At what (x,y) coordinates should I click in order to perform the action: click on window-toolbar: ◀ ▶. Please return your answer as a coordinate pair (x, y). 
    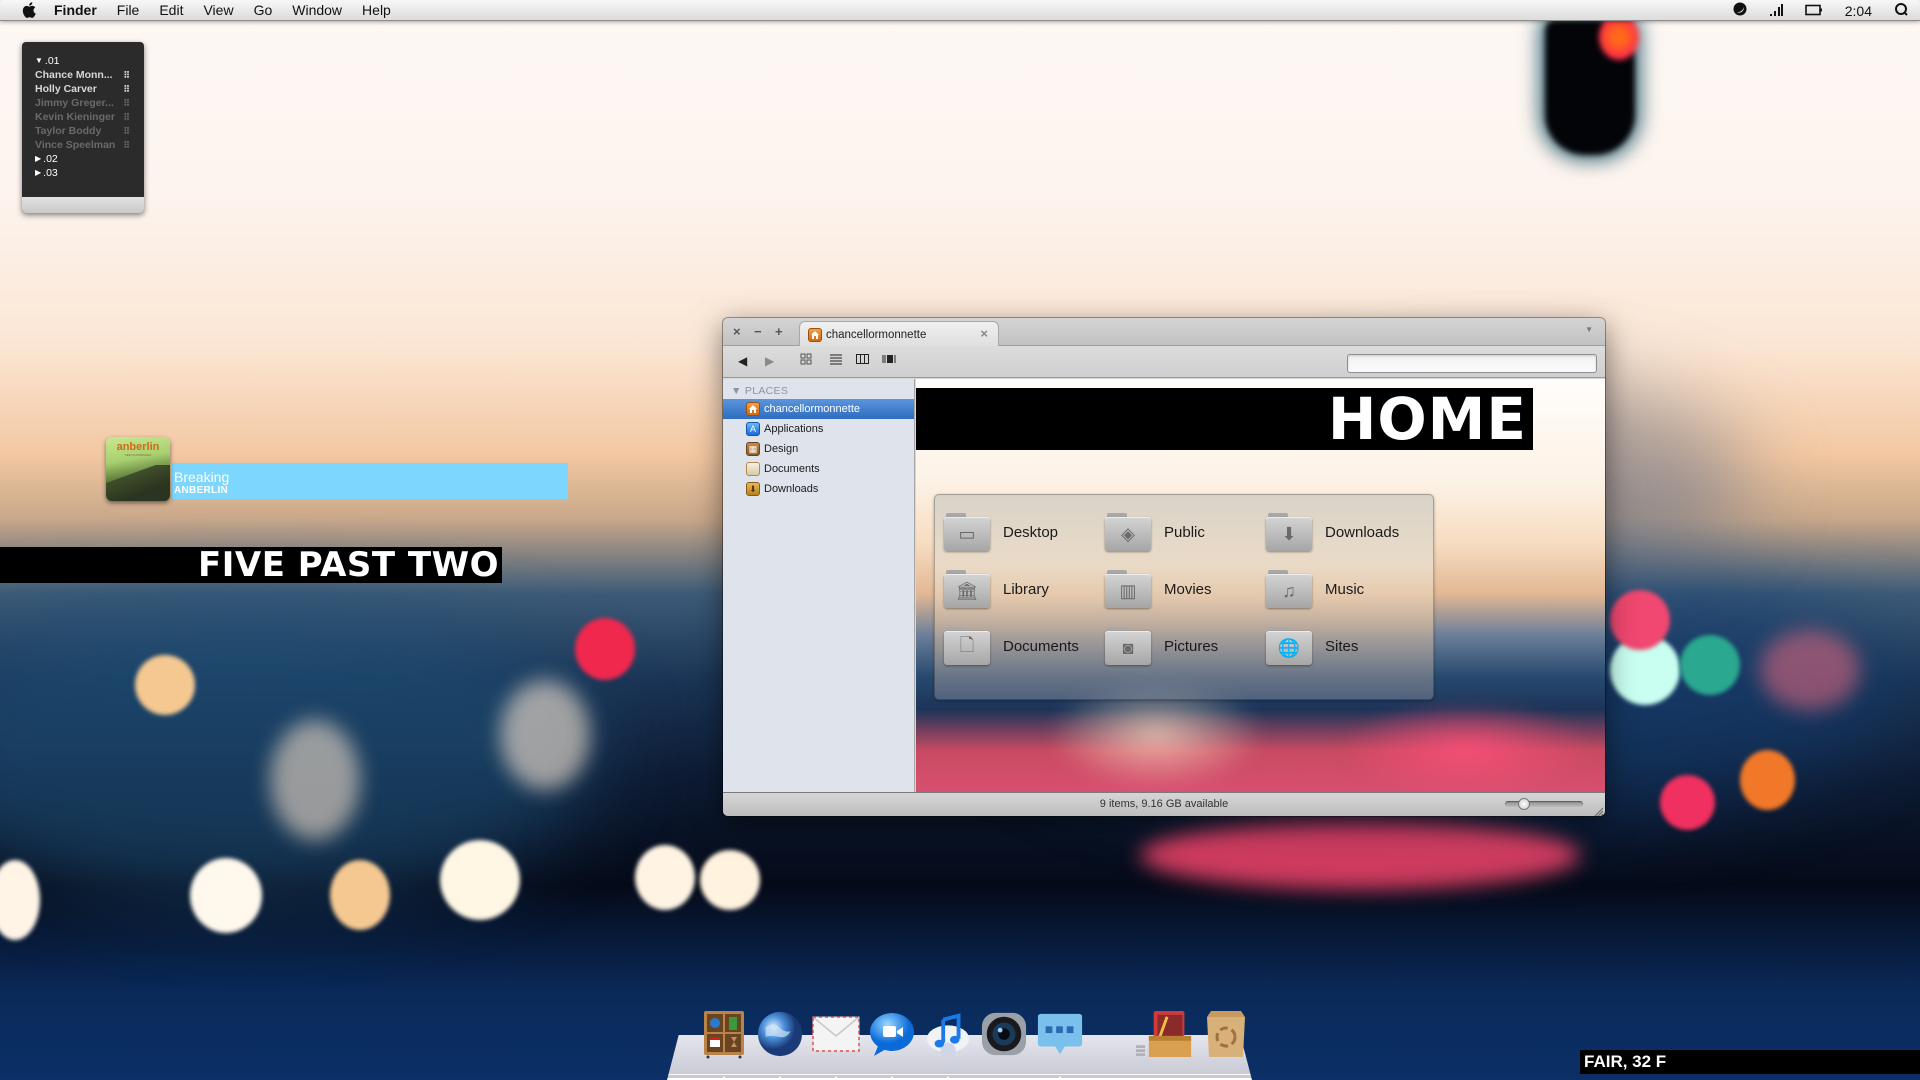
    Looking at the image, I should click on (1164, 362).